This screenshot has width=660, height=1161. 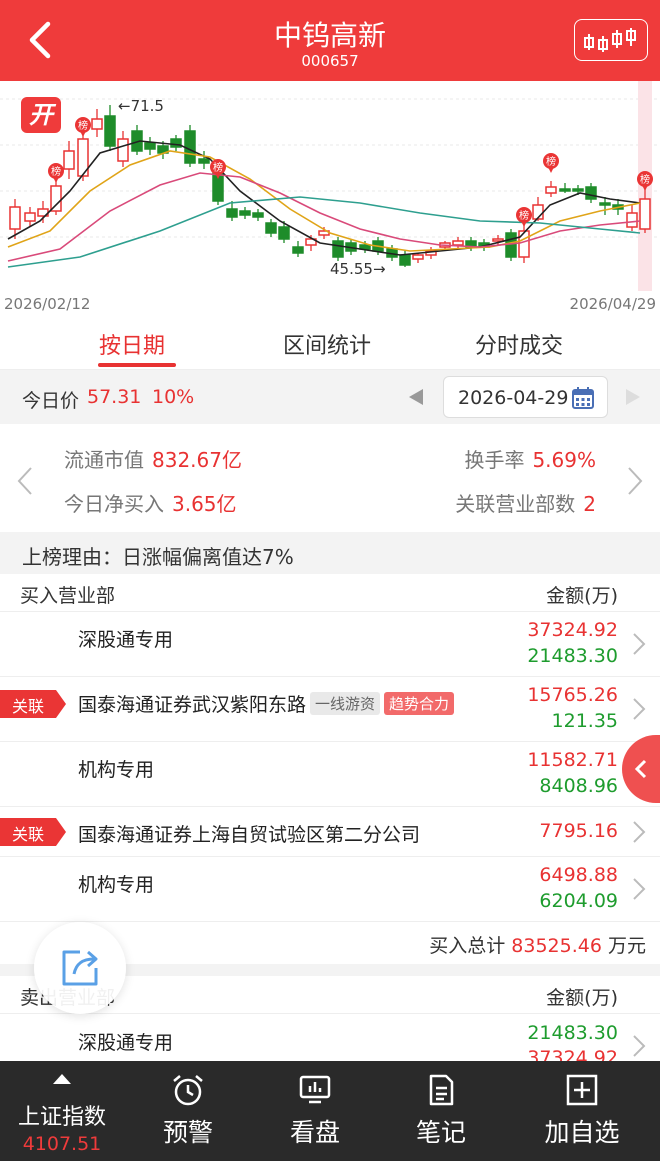 What do you see at coordinates (126, 1043) in the screenshot?
I see `sell-branch-name: 深股通专用` at bounding box center [126, 1043].